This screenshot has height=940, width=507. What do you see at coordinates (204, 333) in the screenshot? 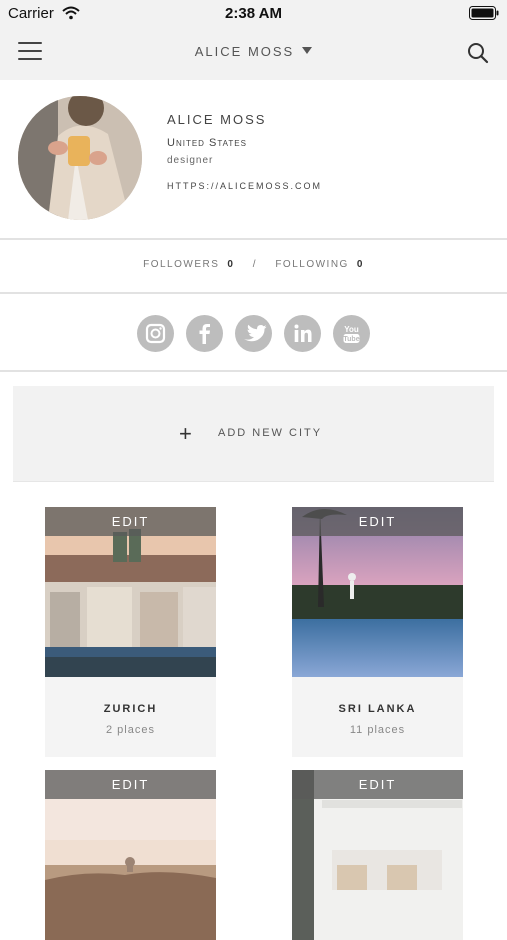
I see `facebook-icon` at bounding box center [204, 333].